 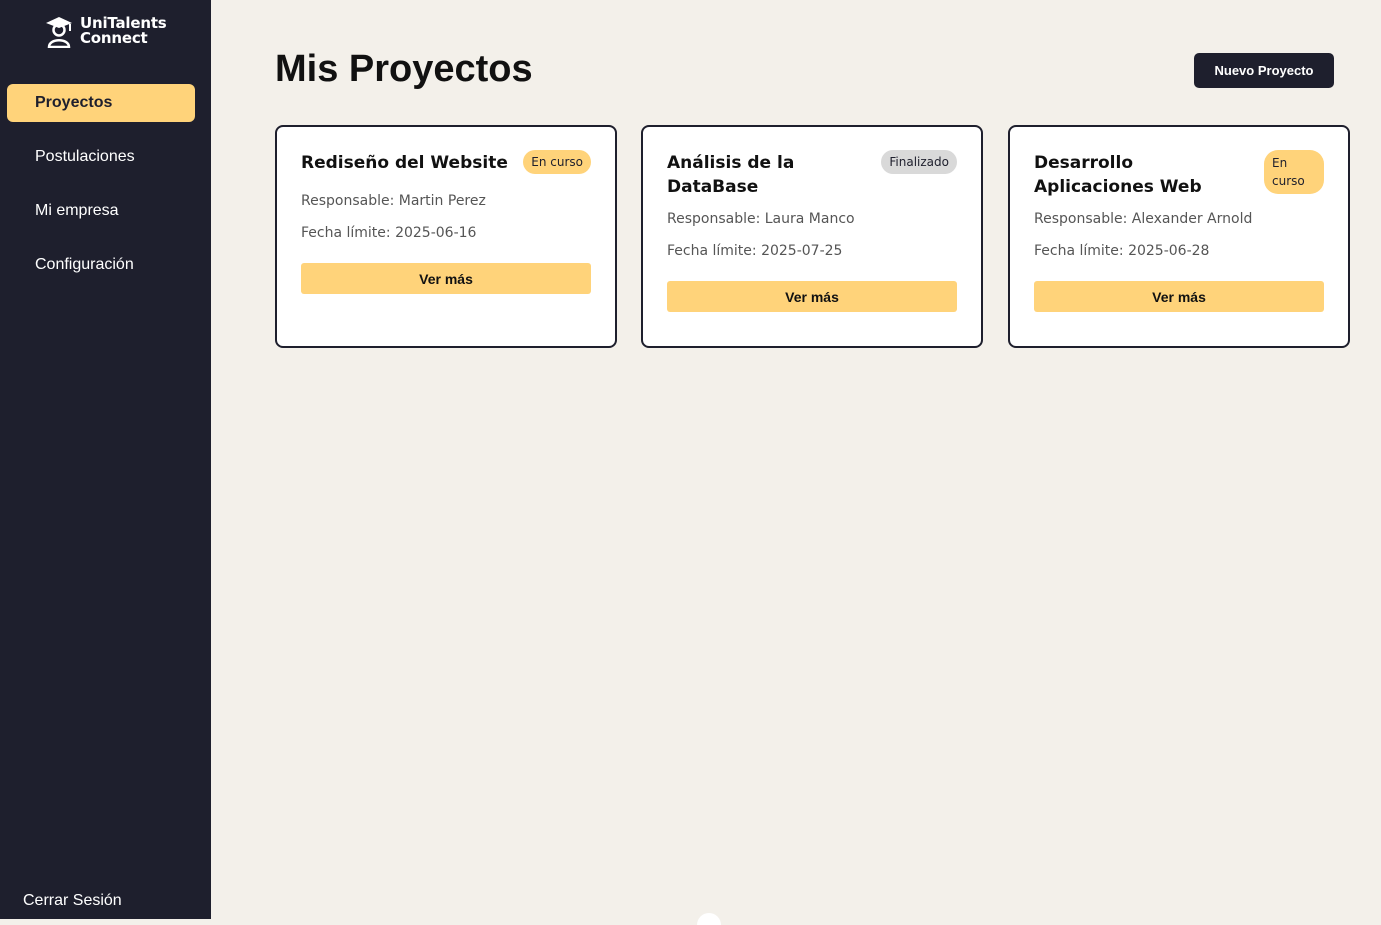 I want to click on graduate-icon, so click(x=59, y=32).